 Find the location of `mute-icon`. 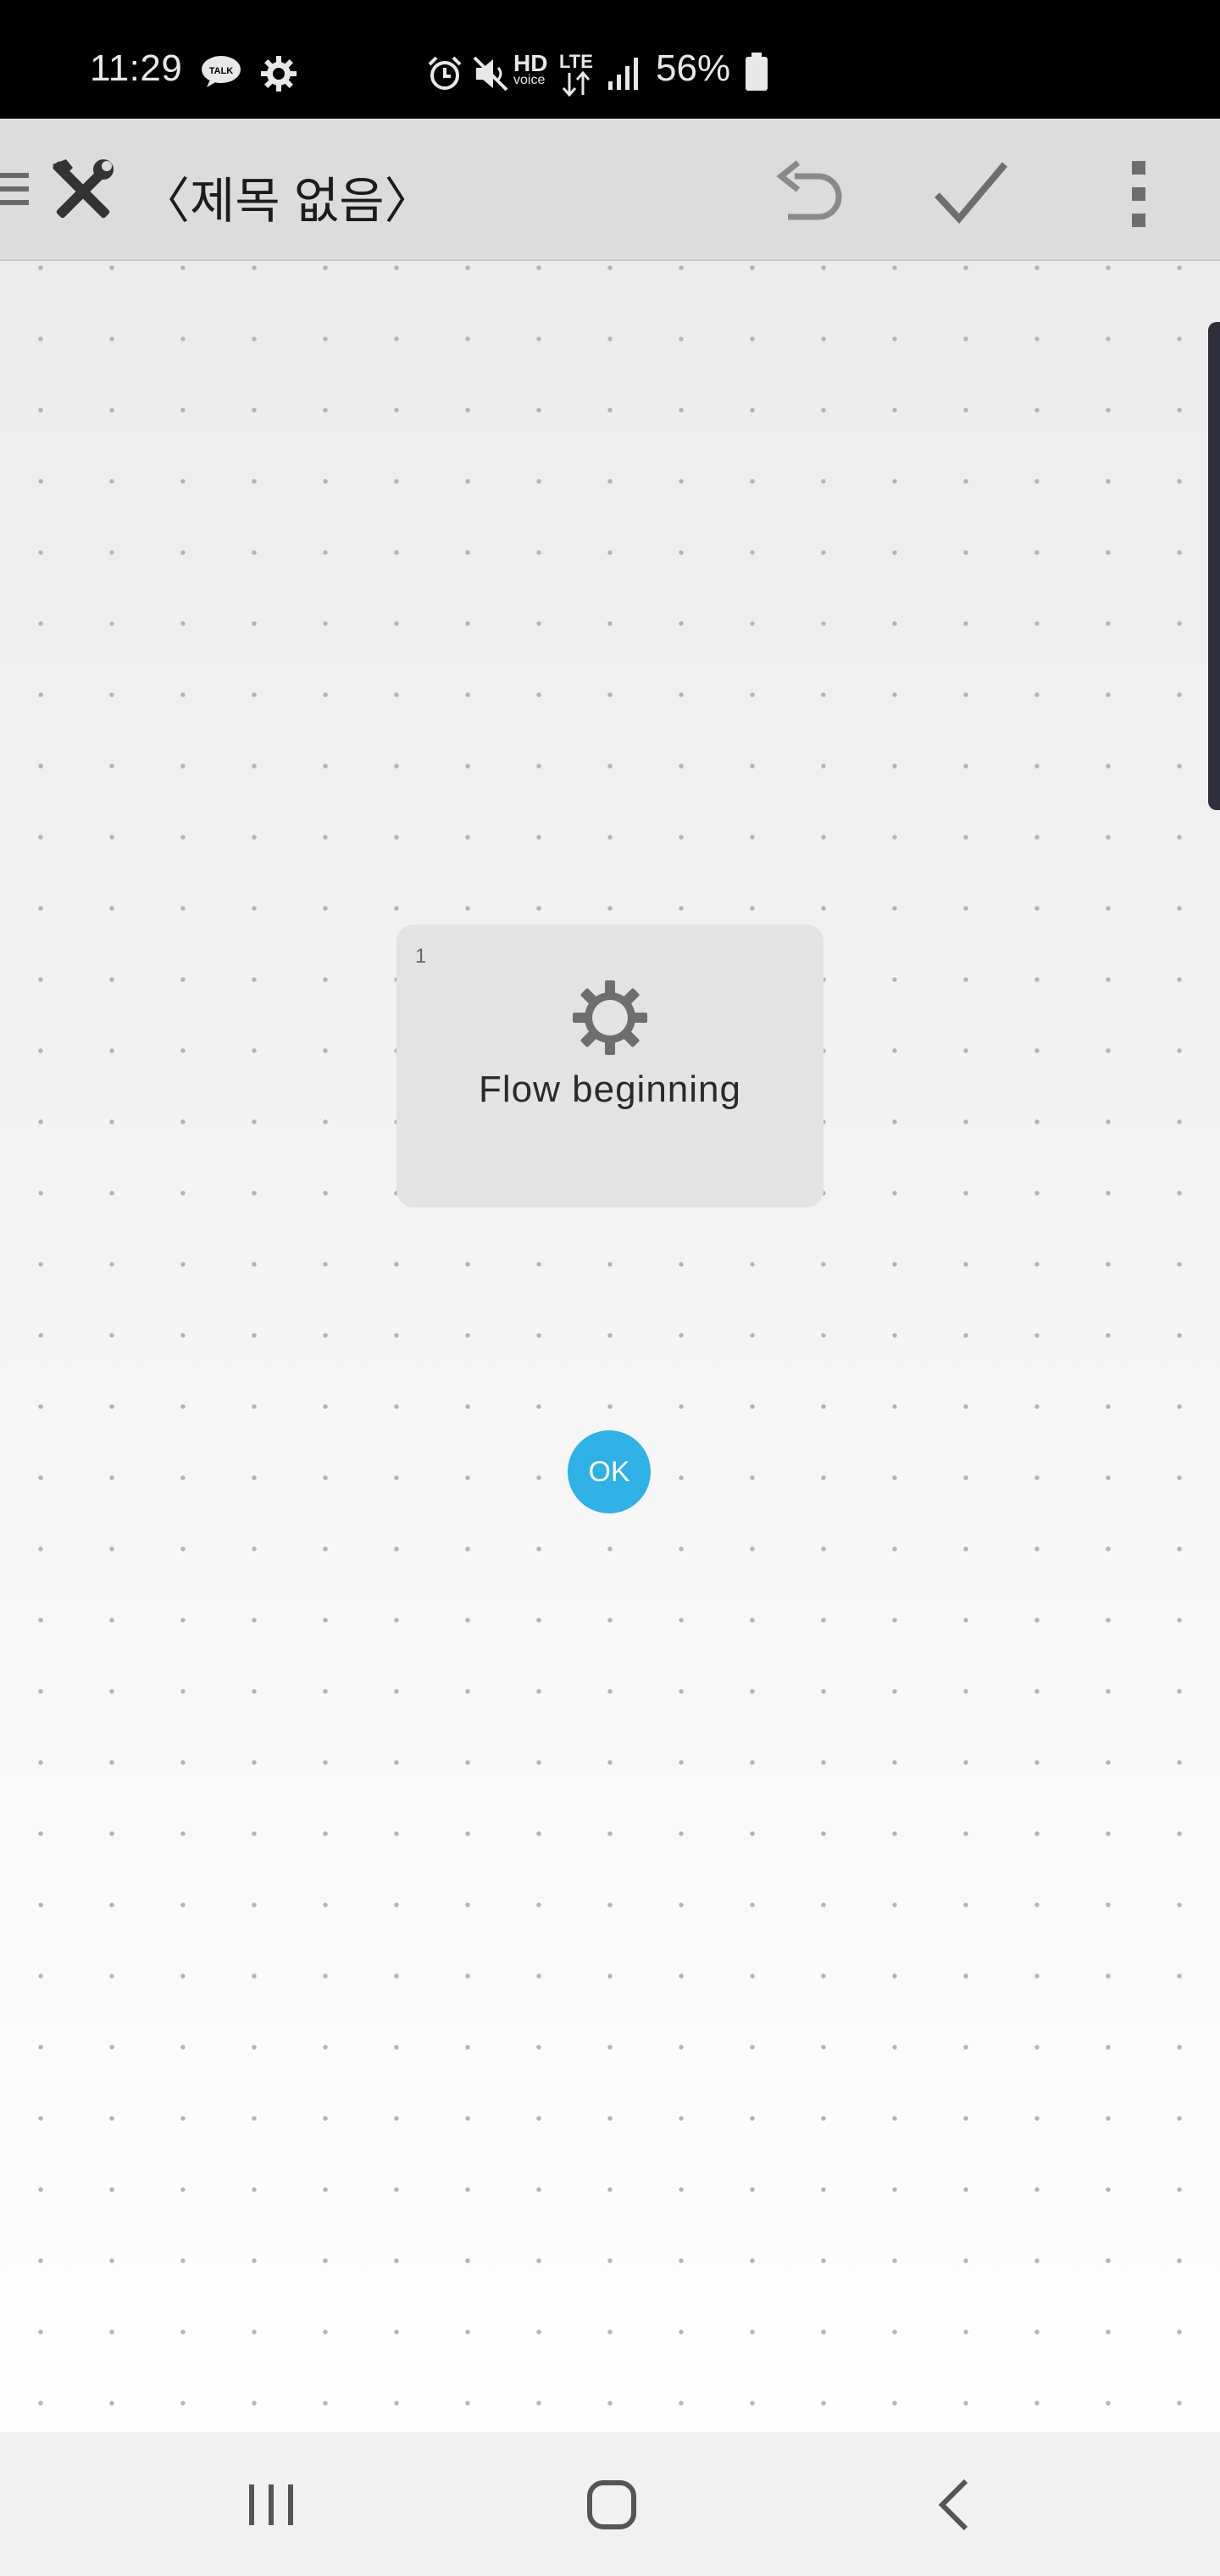

mute-icon is located at coordinates (490, 74).